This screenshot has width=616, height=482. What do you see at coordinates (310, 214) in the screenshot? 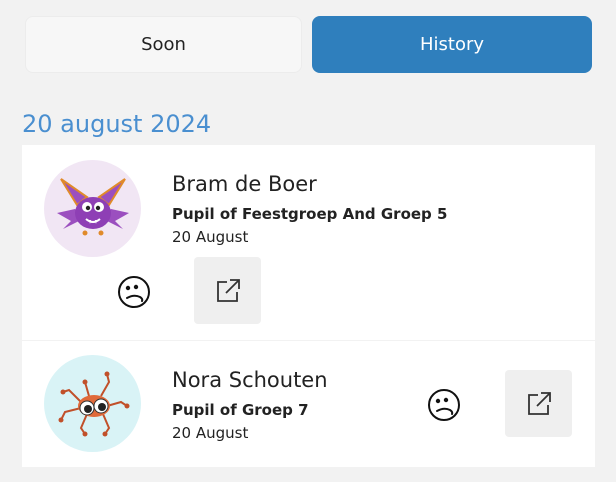
I see `pupil-role: Pupil of Feestgroep And Groep 5` at bounding box center [310, 214].